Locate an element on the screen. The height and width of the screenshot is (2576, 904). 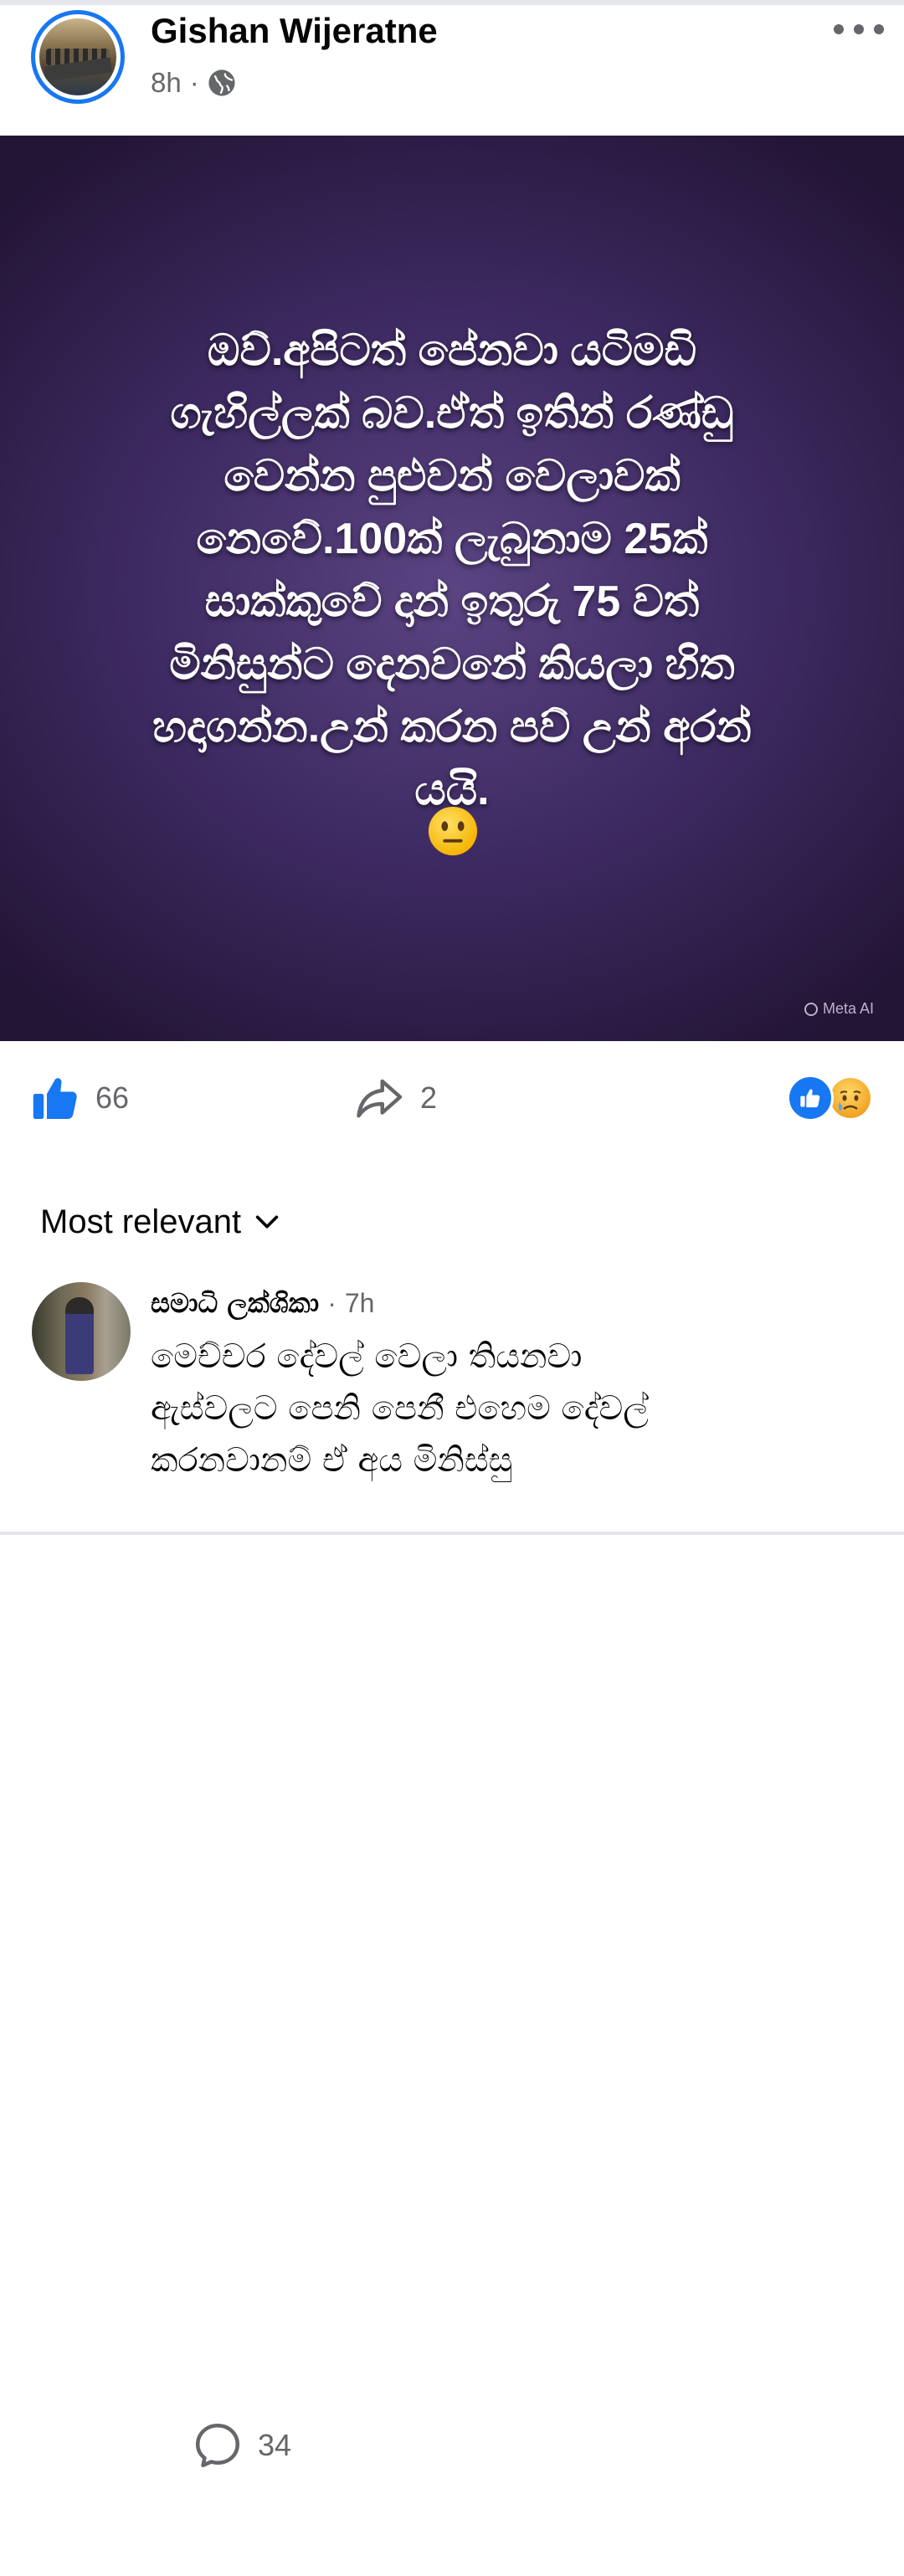
like-button: 66 is located at coordinates (79, 1098).